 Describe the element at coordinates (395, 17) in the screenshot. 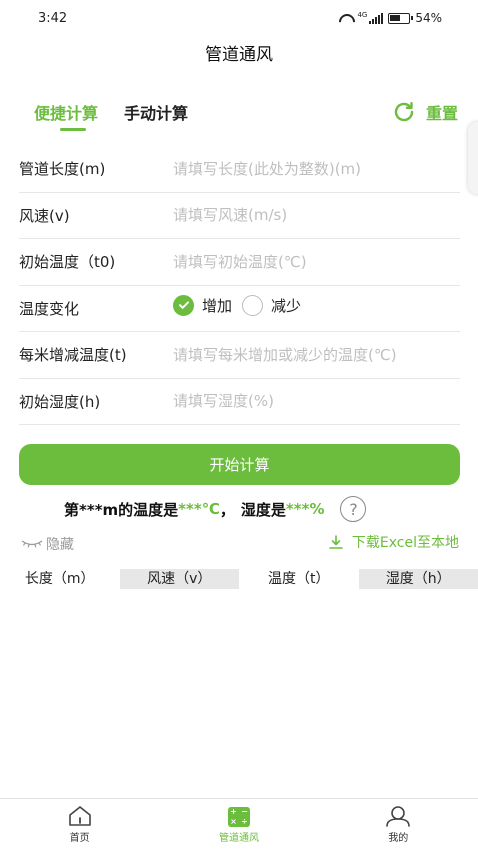

I see `battery-level` at that location.